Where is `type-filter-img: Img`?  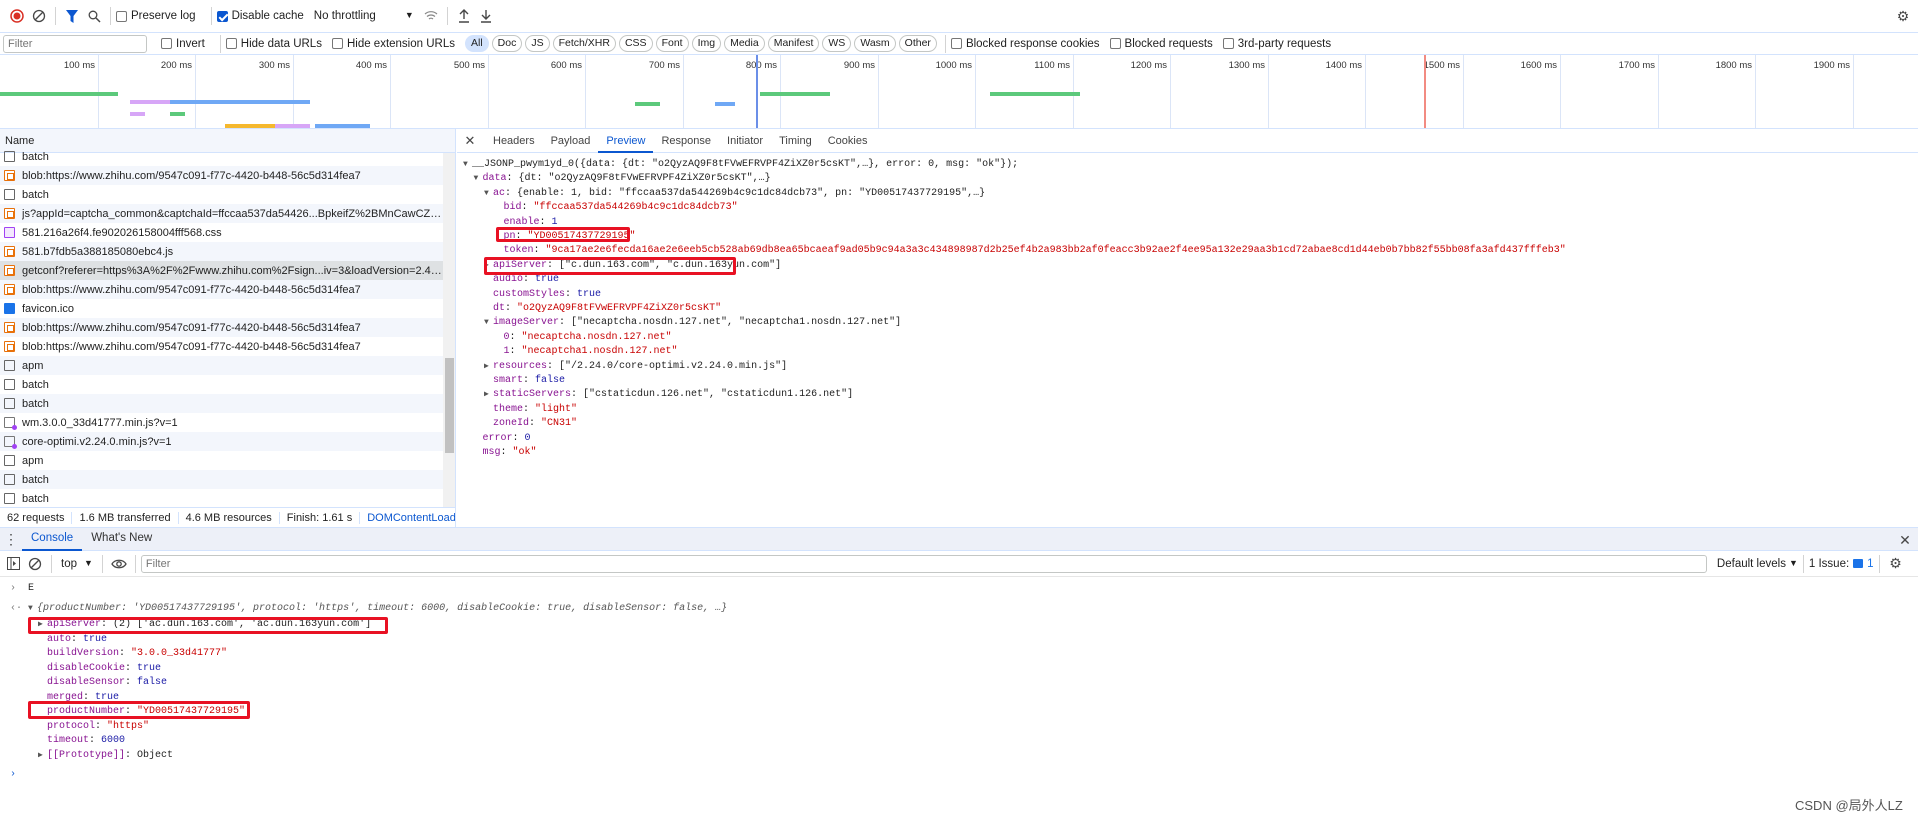
type-filter-img: Img is located at coordinates (706, 43).